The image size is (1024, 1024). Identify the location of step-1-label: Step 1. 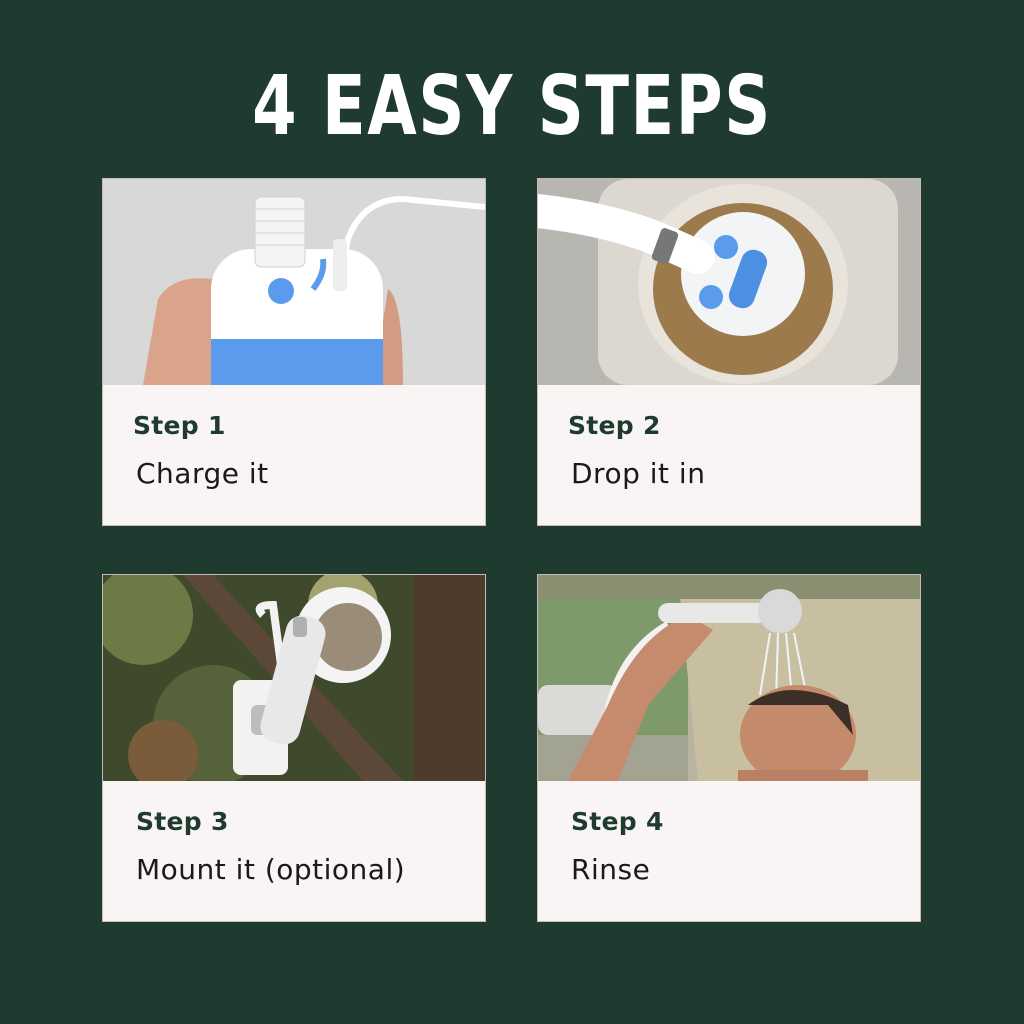
(179, 425).